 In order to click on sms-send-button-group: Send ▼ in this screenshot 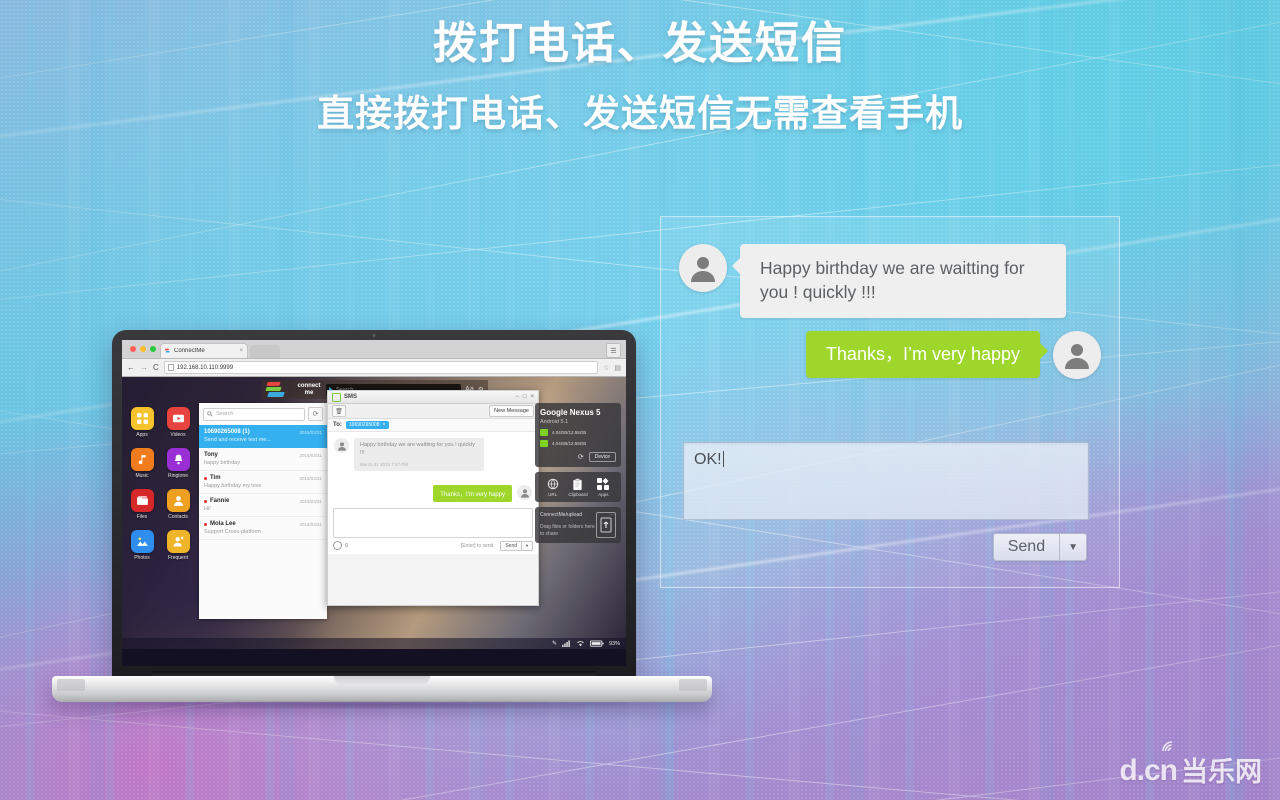, I will do `click(516, 545)`.